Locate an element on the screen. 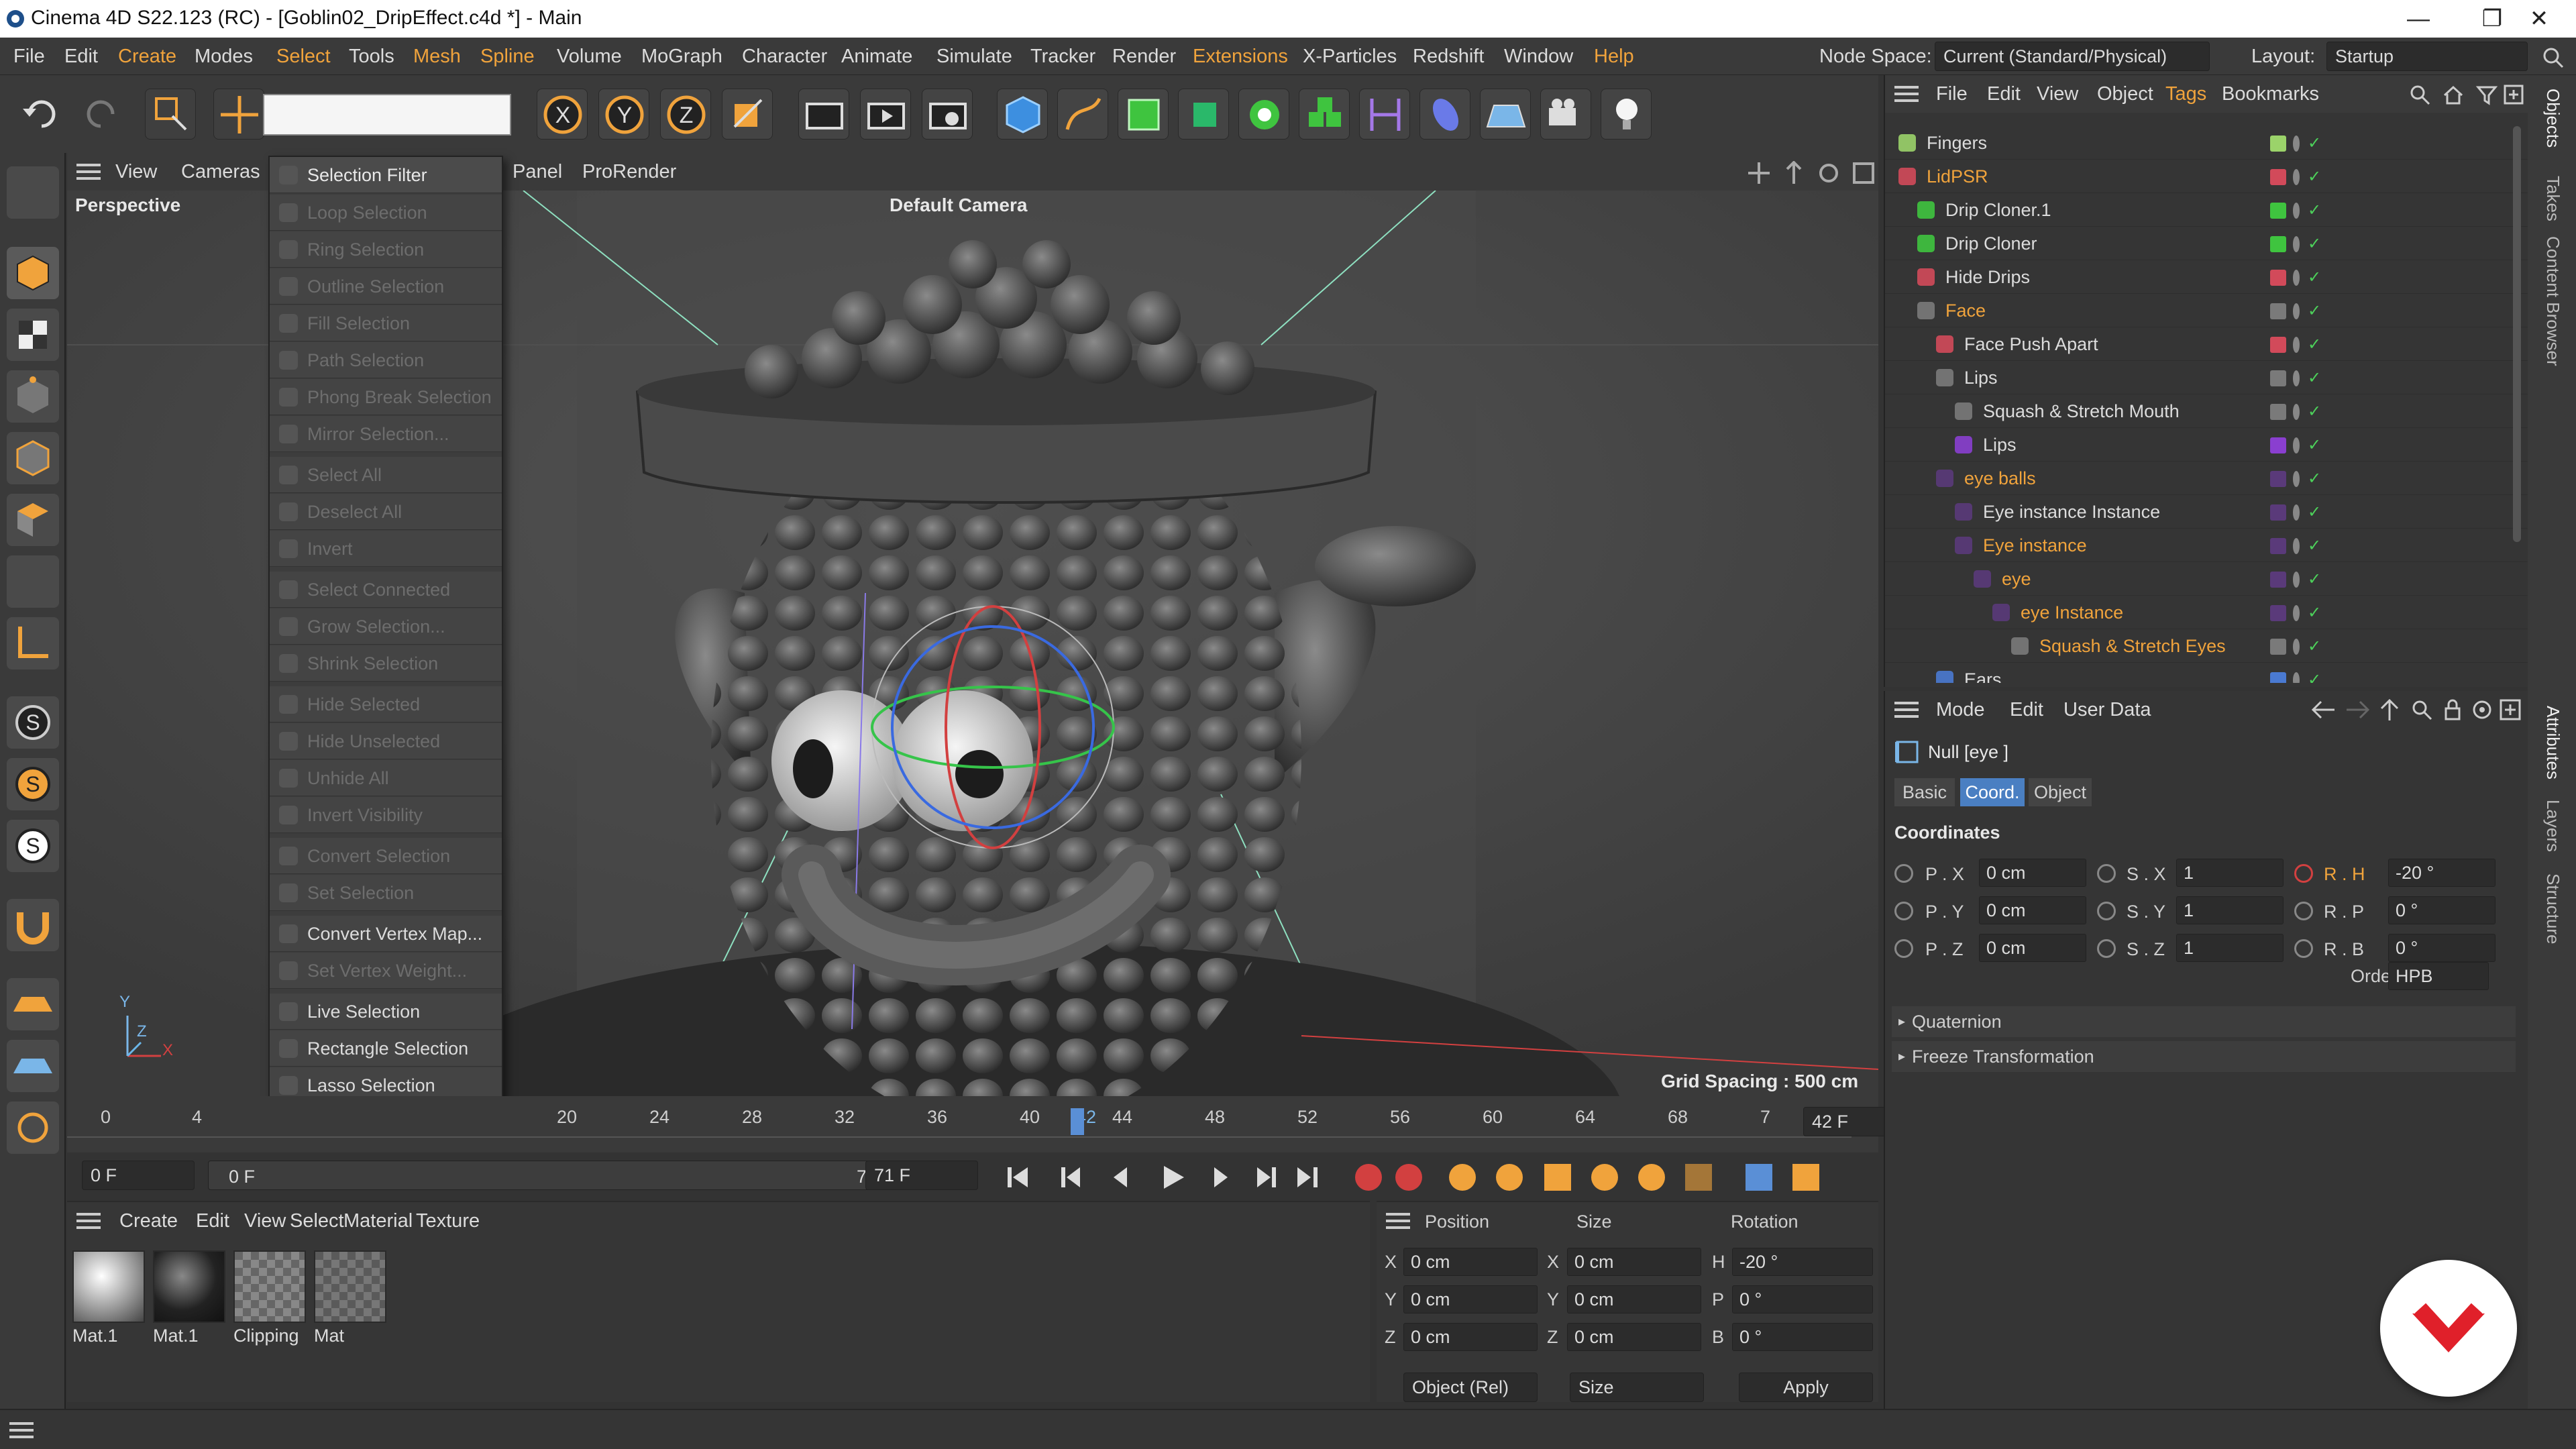  select-menu-hide-selected: Hide Selected is located at coordinates (386, 704).